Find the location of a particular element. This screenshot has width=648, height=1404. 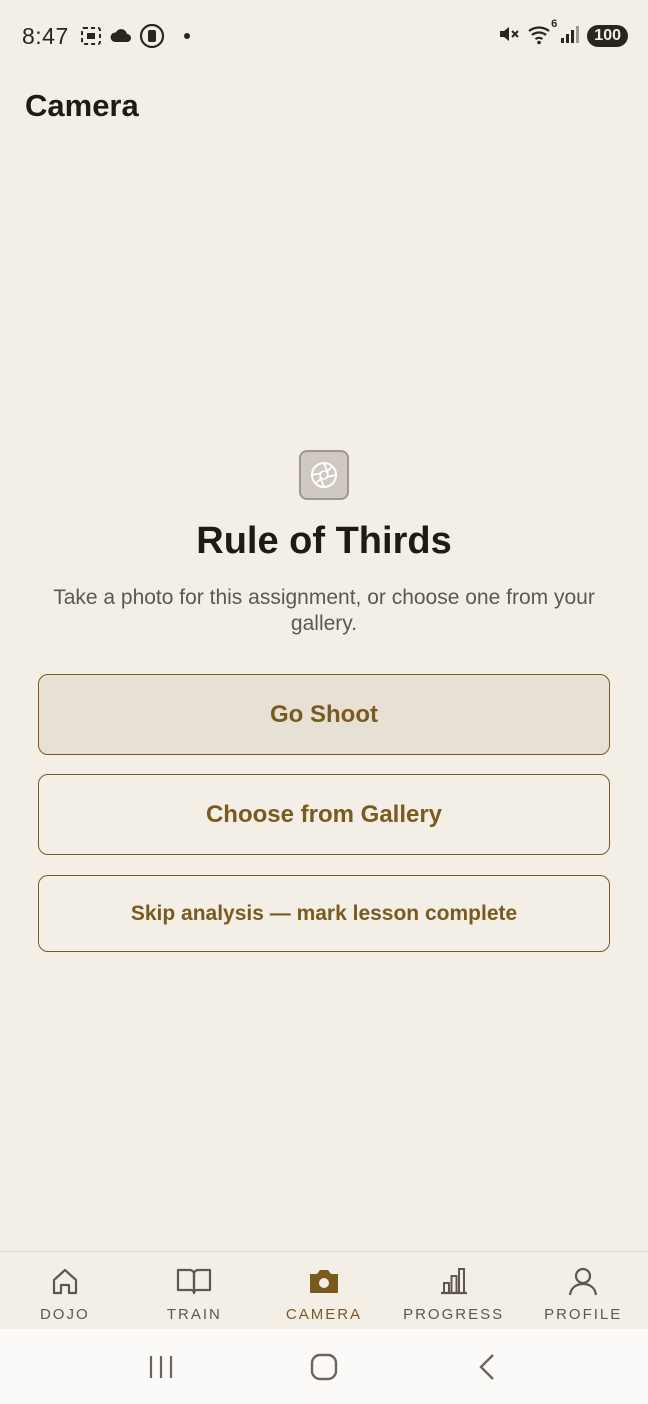

nav-item-profile: PROFILE is located at coordinates (583, 1291).